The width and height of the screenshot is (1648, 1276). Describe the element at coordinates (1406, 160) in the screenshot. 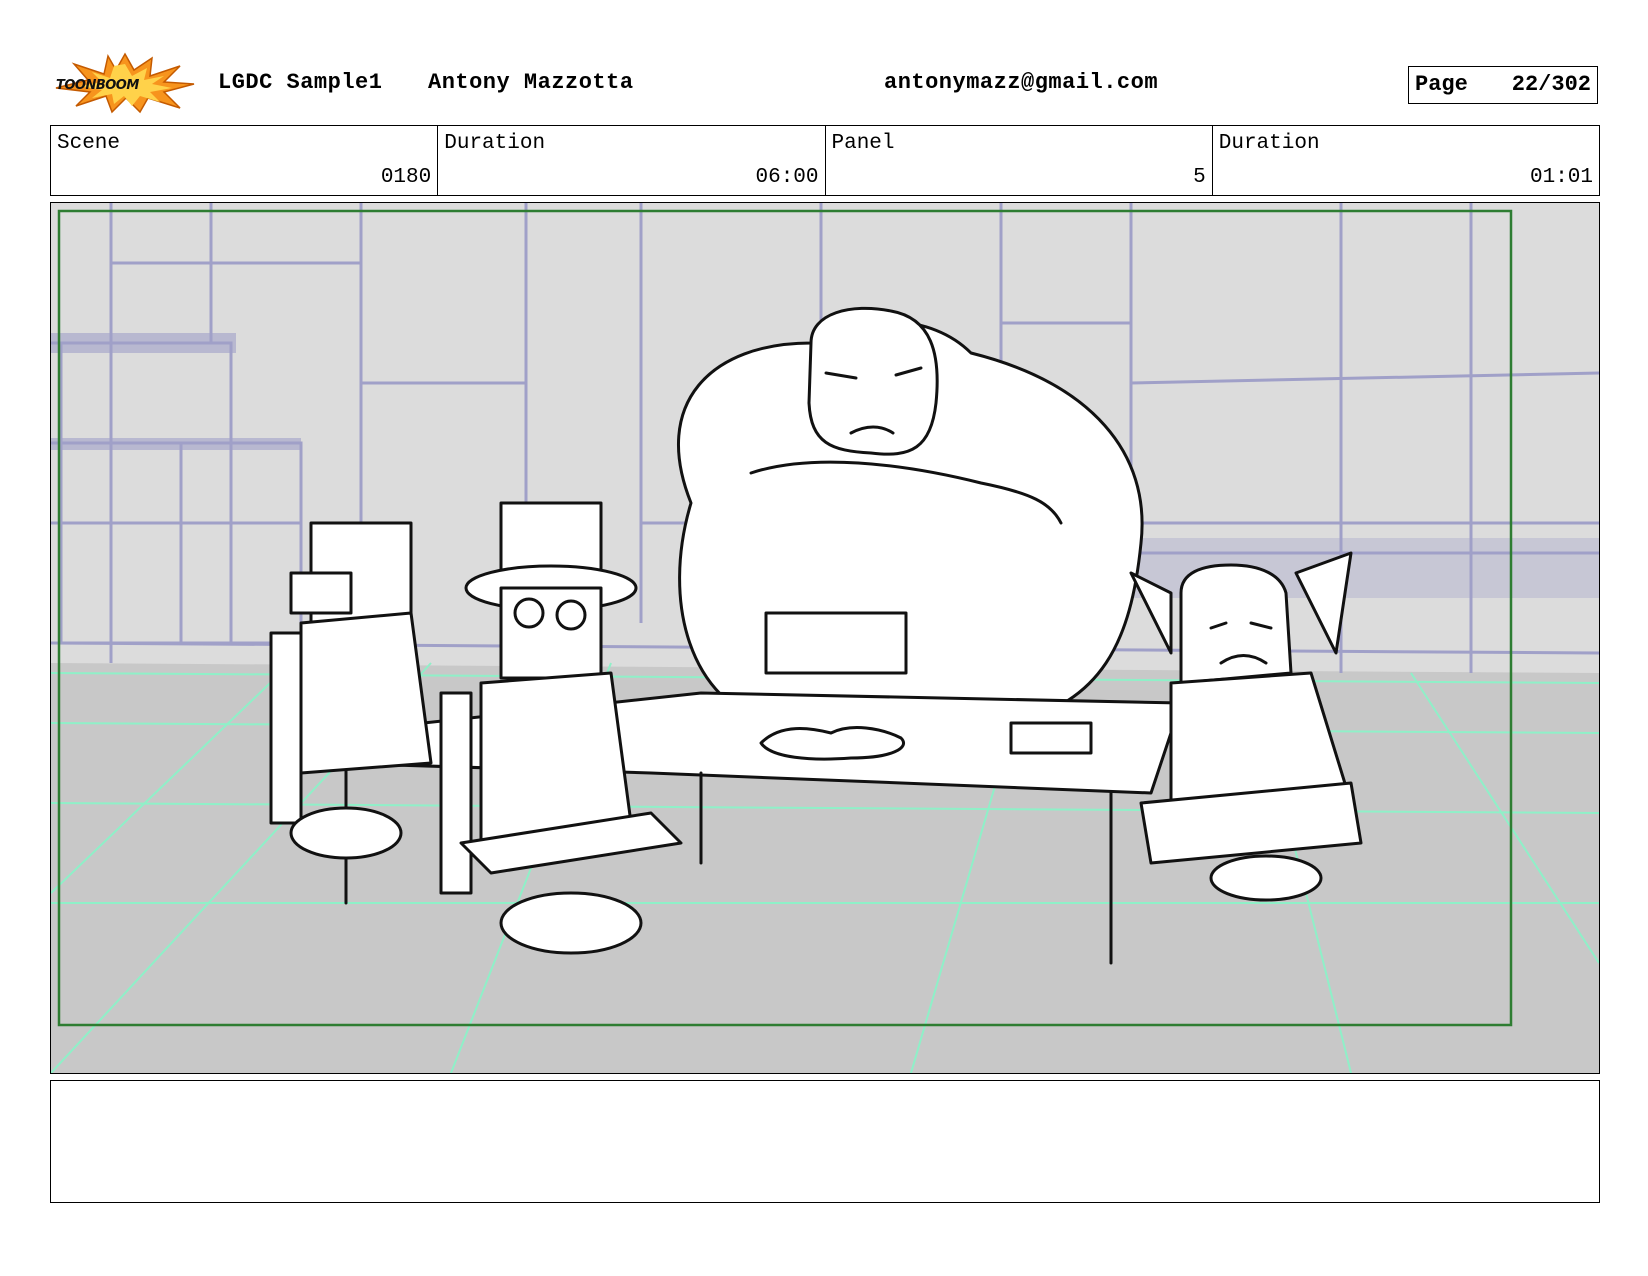

I see `panel-duration-cell: Duration 01:01` at that location.